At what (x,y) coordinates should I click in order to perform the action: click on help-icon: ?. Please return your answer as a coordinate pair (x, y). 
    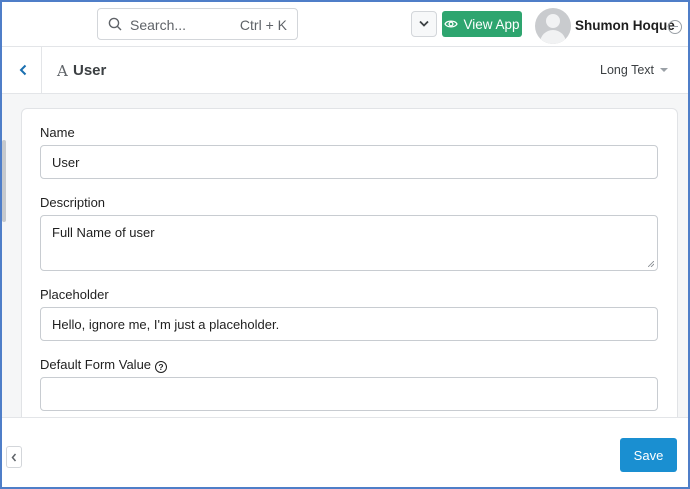
    Looking at the image, I should click on (161, 367).